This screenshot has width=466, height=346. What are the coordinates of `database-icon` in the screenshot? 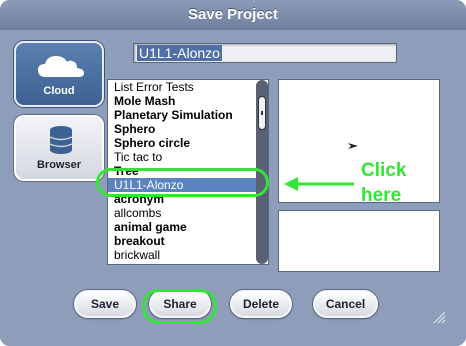 It's located at (59, 140).